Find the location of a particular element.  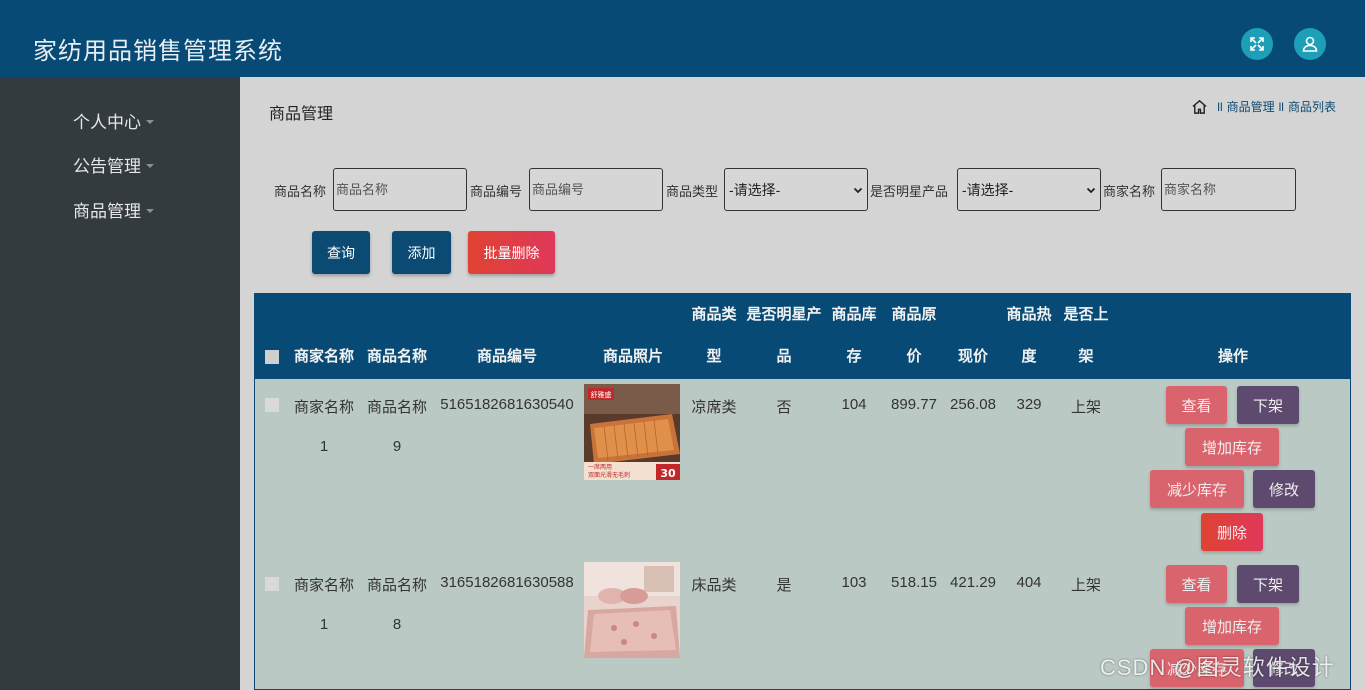

col-code: 商品编号 is located at coordinates (506, 356).